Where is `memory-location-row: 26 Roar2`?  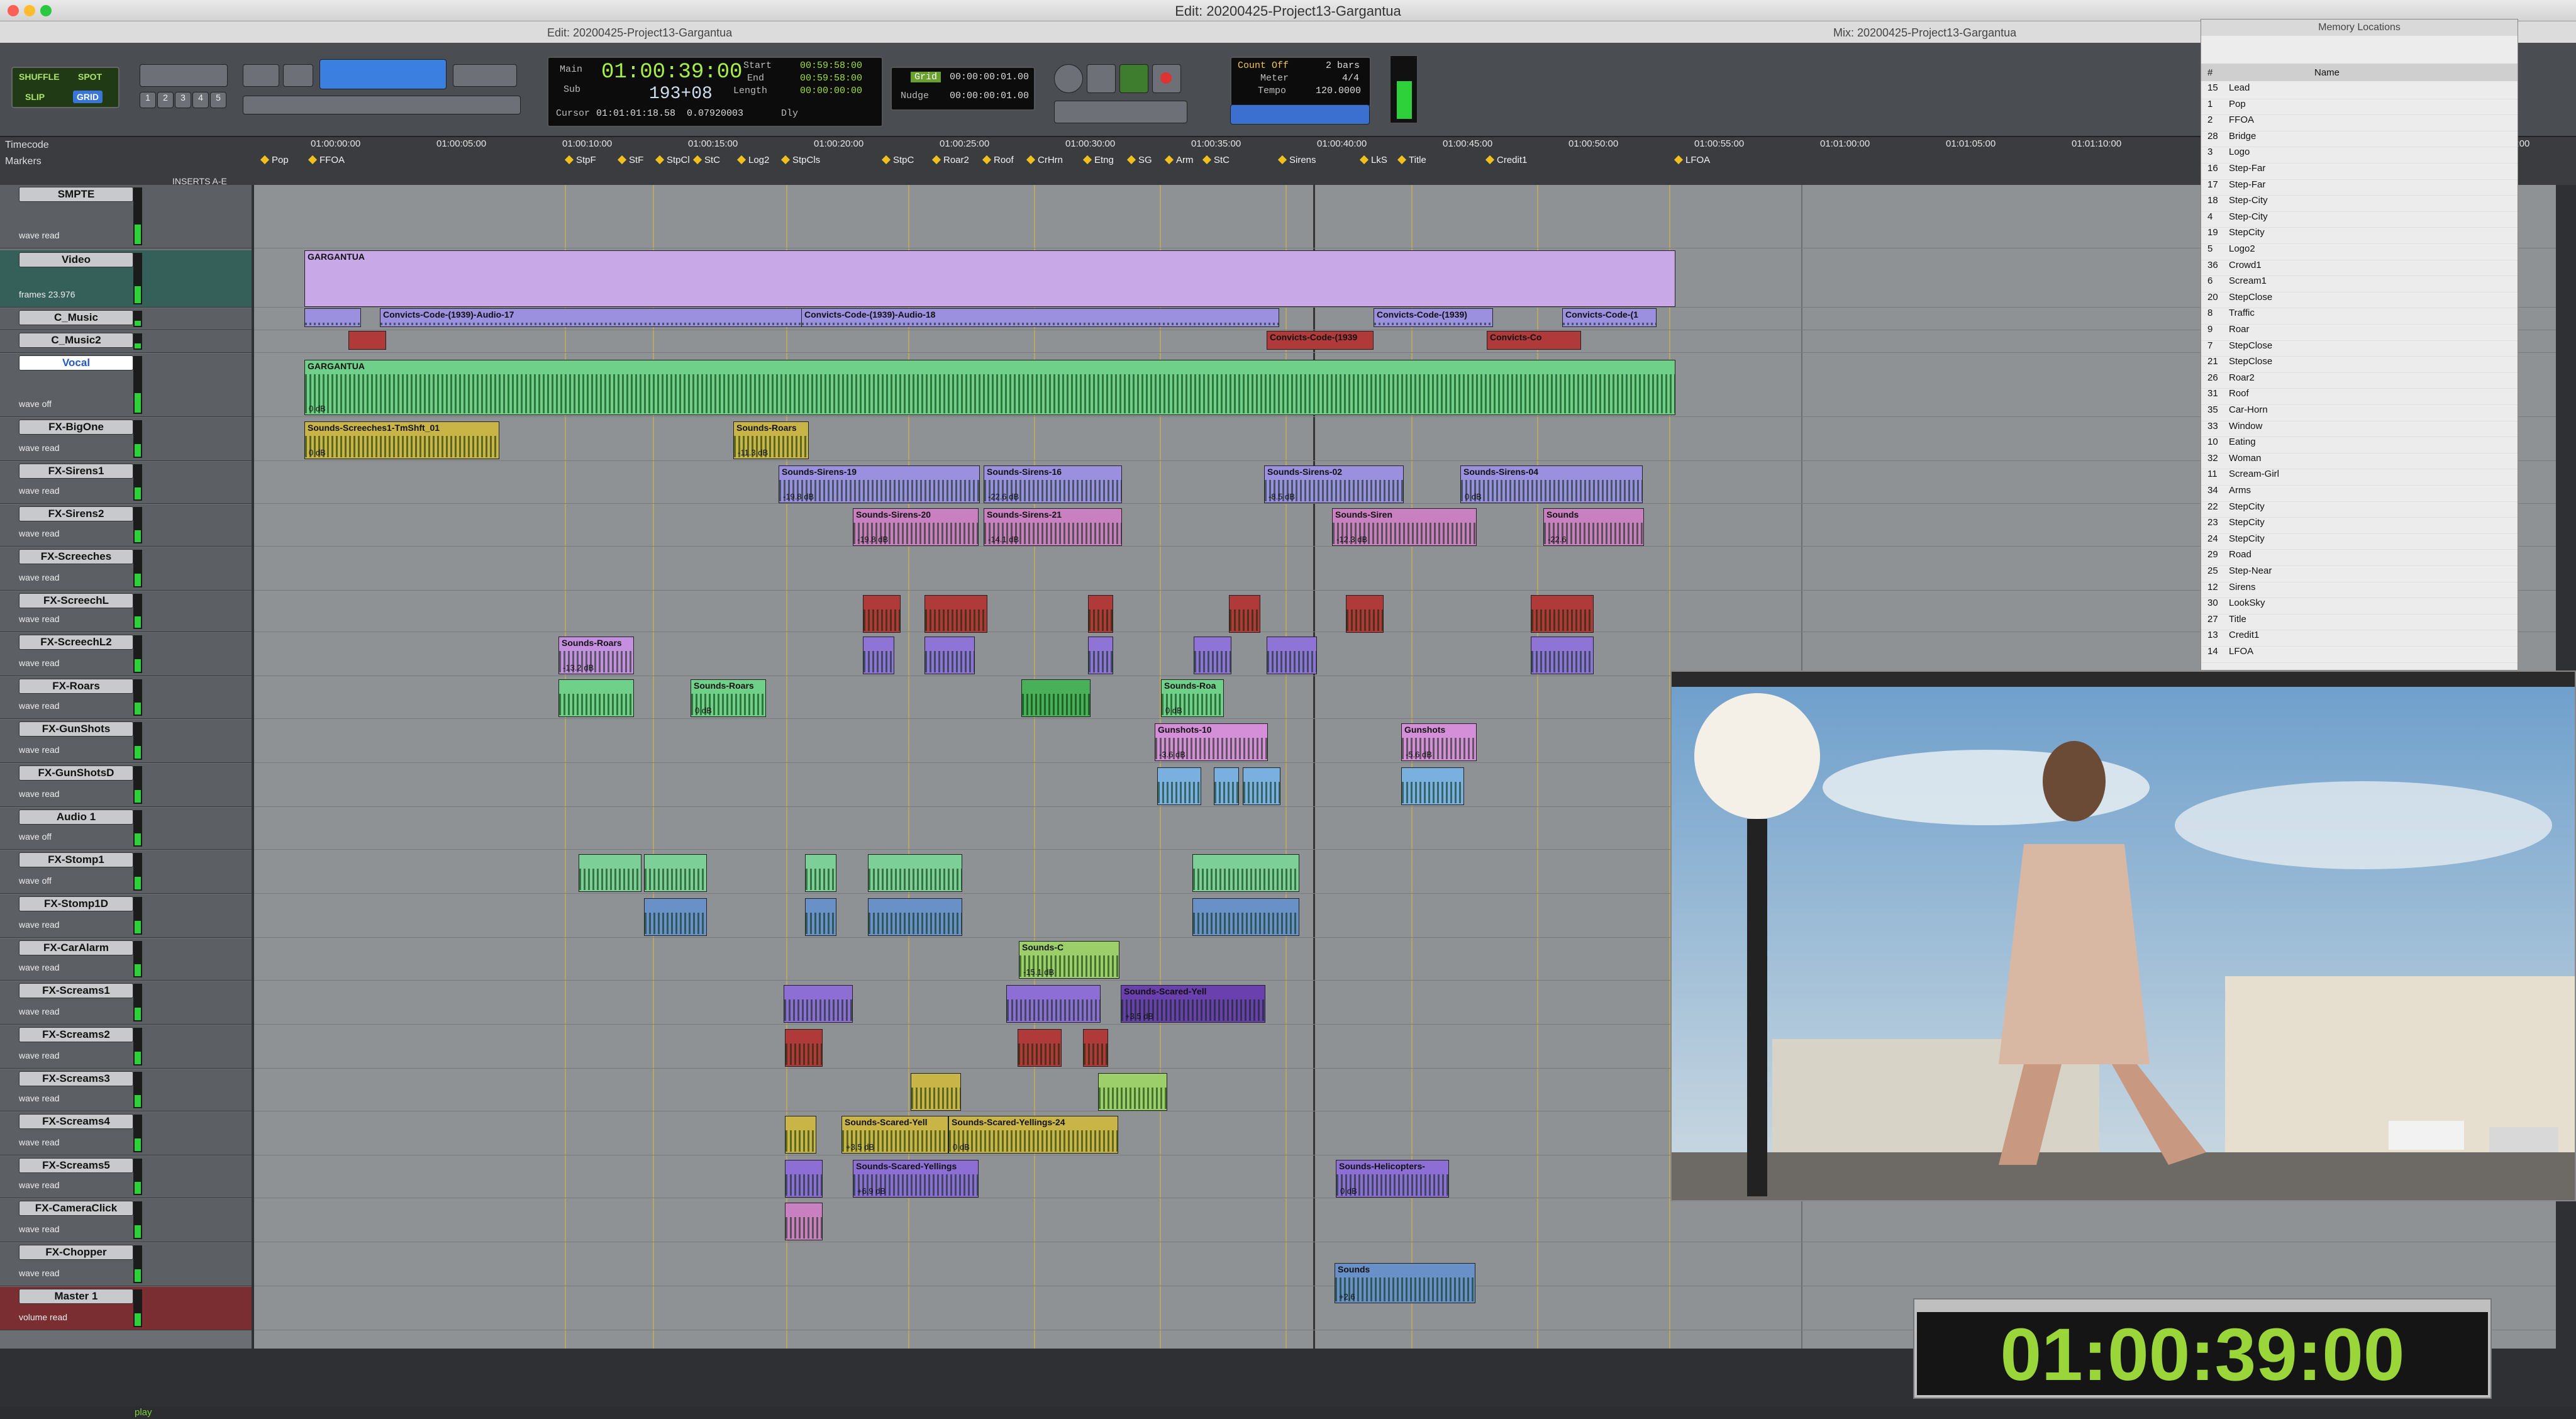 memory-location-row: 26 Roar2 is located at coordinates (2359, 381).